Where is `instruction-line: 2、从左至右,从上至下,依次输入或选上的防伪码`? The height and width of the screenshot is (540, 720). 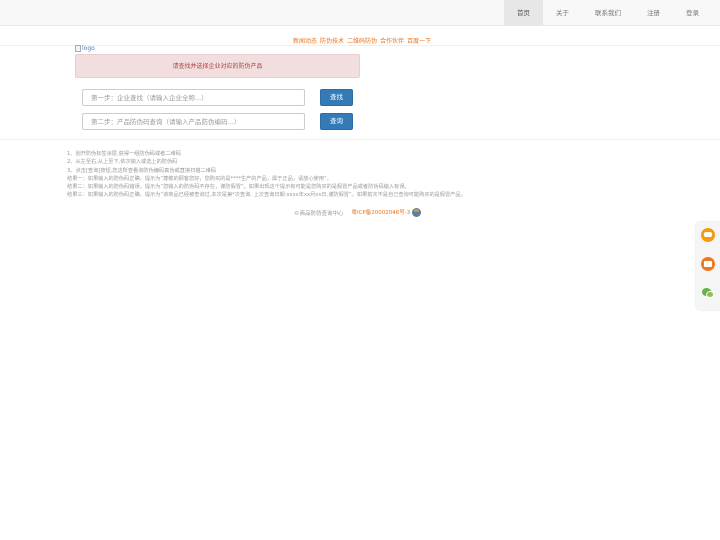
instruction-line: 2、从左至右,从上至下,依次输入或选上的防伪码 is located at coordinates (122, 162).